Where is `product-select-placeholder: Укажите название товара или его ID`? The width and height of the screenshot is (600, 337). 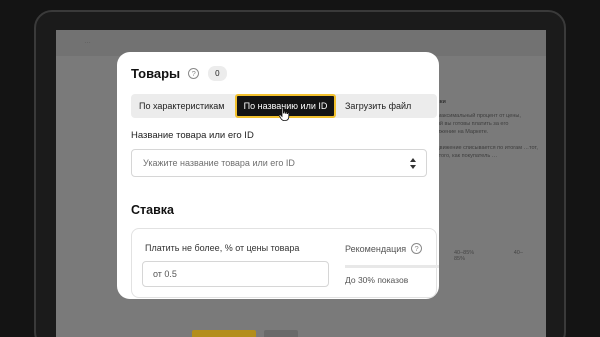
product-select-placeholder: Укажите название товара или его ID is located at coordinates (219, 163).